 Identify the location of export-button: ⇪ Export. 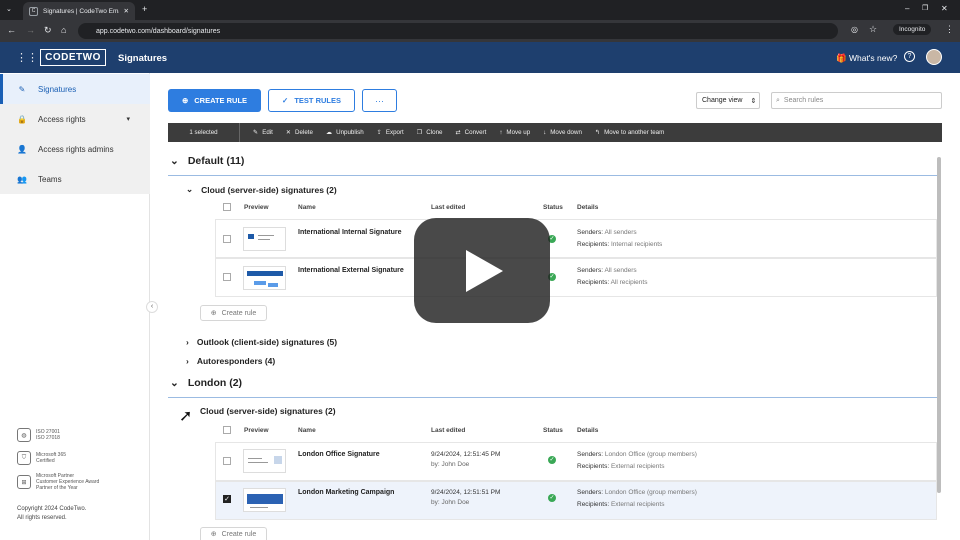
(390, 132).